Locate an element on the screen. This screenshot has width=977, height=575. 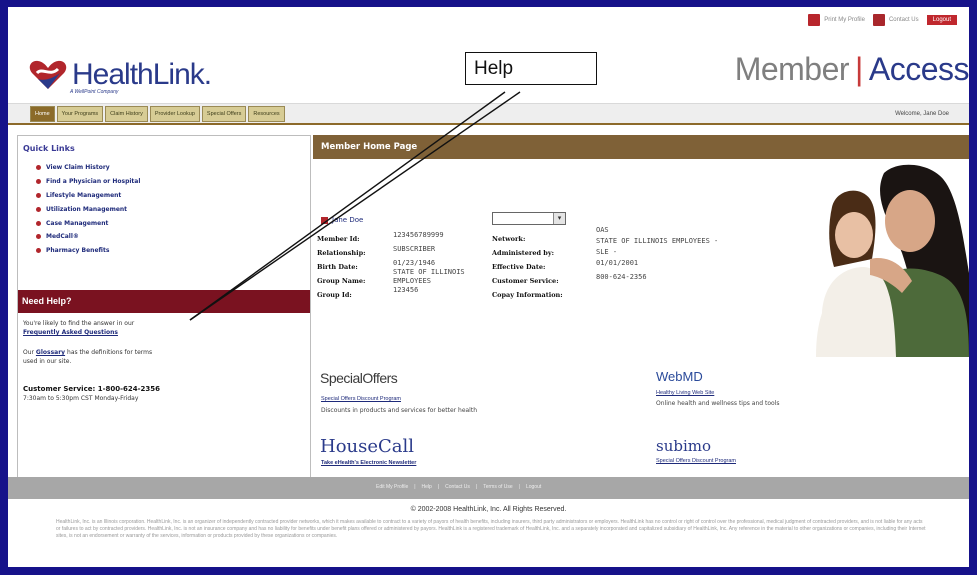
glossary-link: Glossary is located at coordinates (50, 352).